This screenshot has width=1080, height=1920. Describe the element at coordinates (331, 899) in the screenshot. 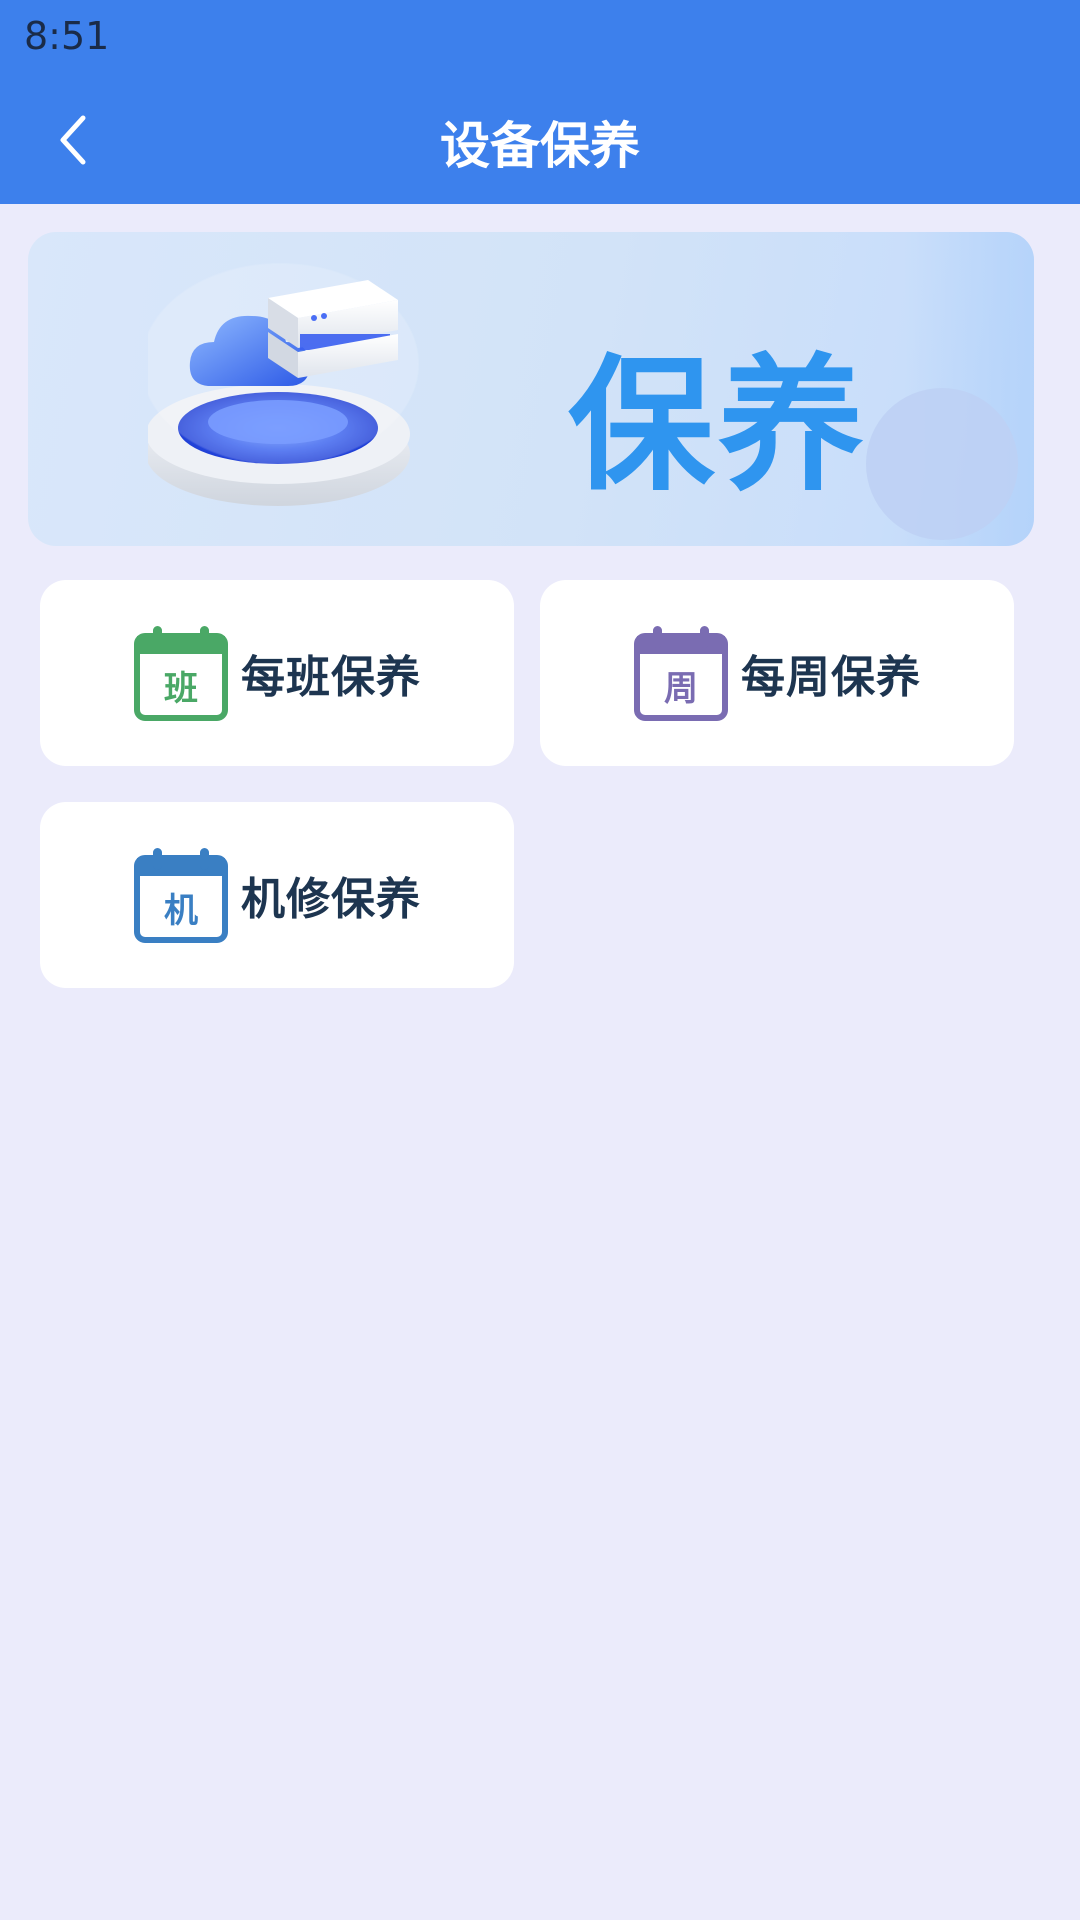

I see `menu-card-label: 机修保养` at that location.